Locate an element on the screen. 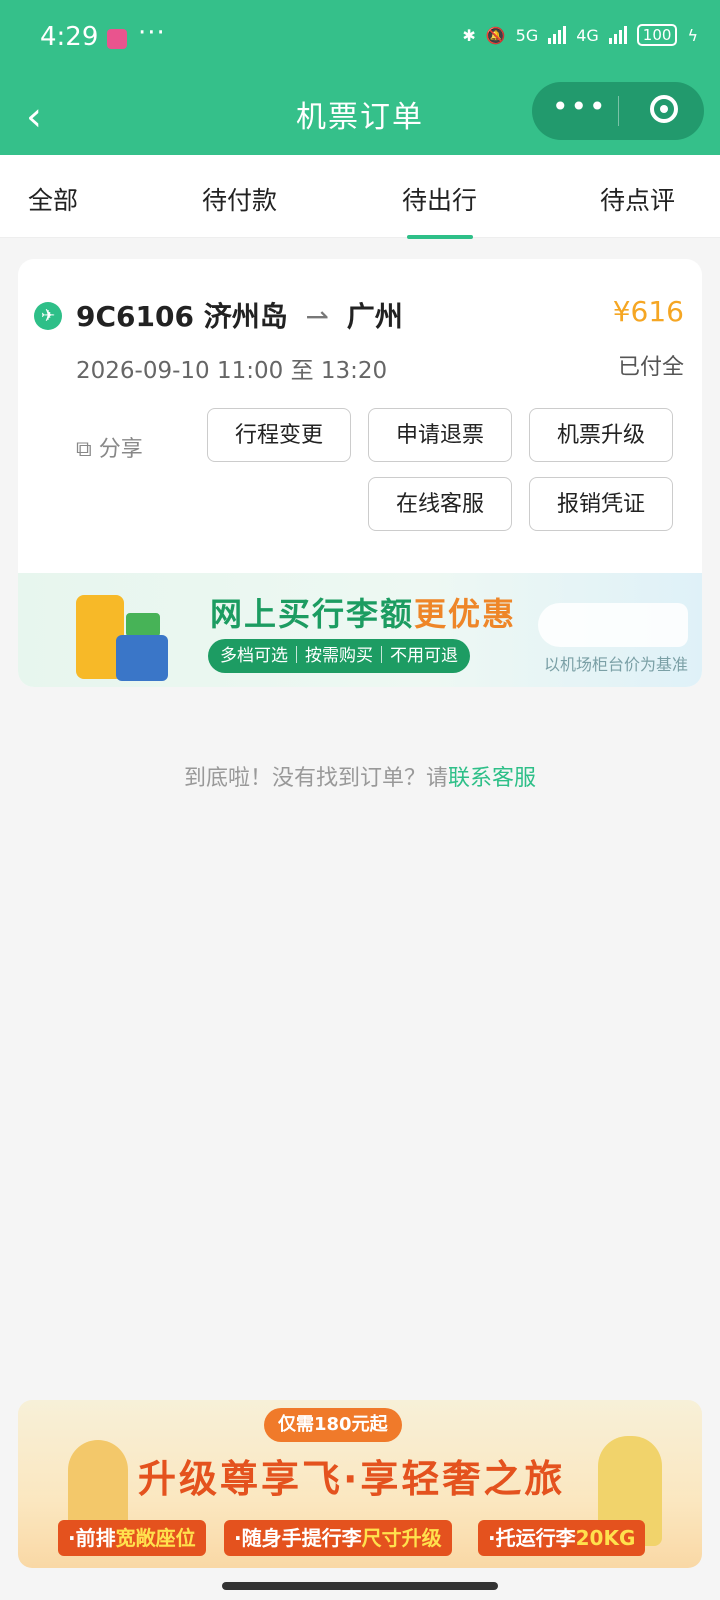 This screenshot has width=720, height=1600. order-price: ¥616 is located at coordinates (648, 311).